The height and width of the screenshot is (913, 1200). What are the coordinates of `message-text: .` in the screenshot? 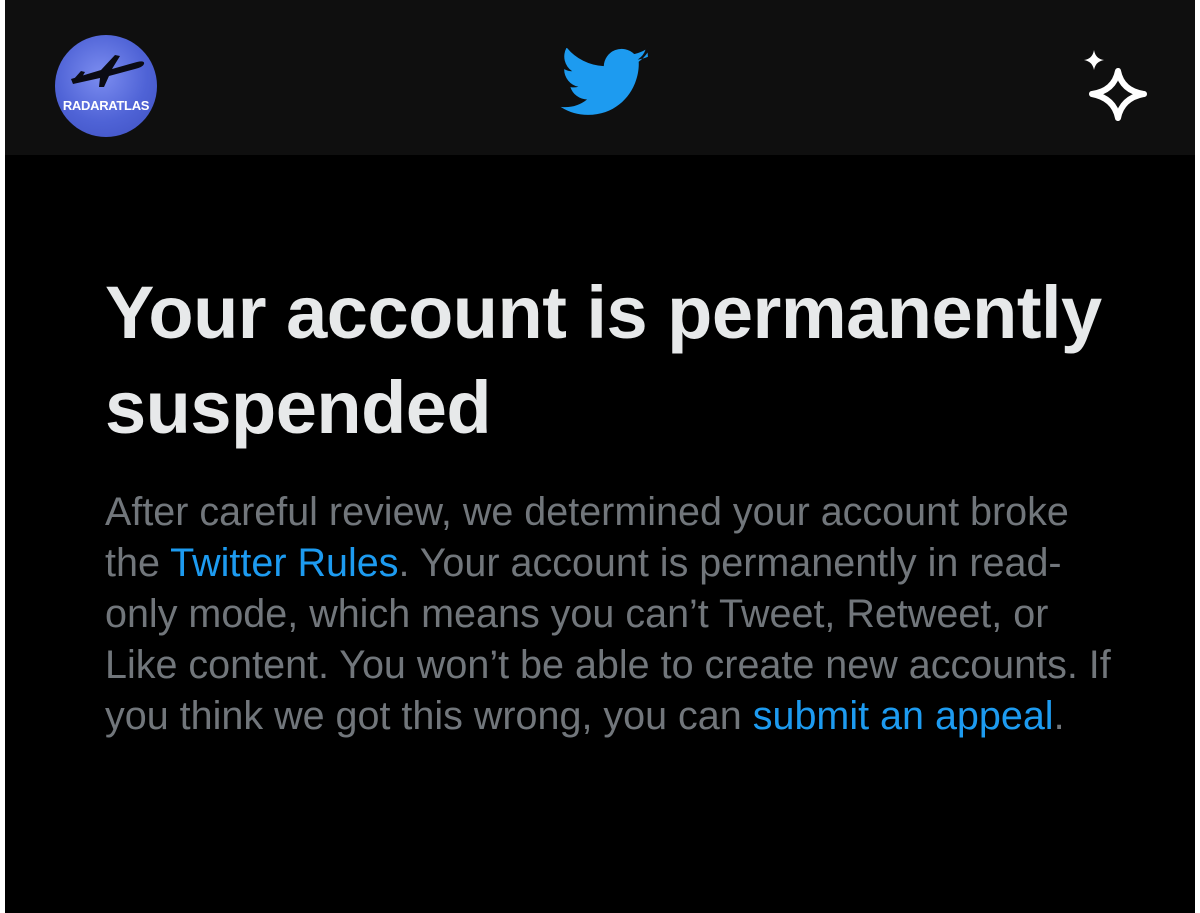 It's located at (1059, 716).